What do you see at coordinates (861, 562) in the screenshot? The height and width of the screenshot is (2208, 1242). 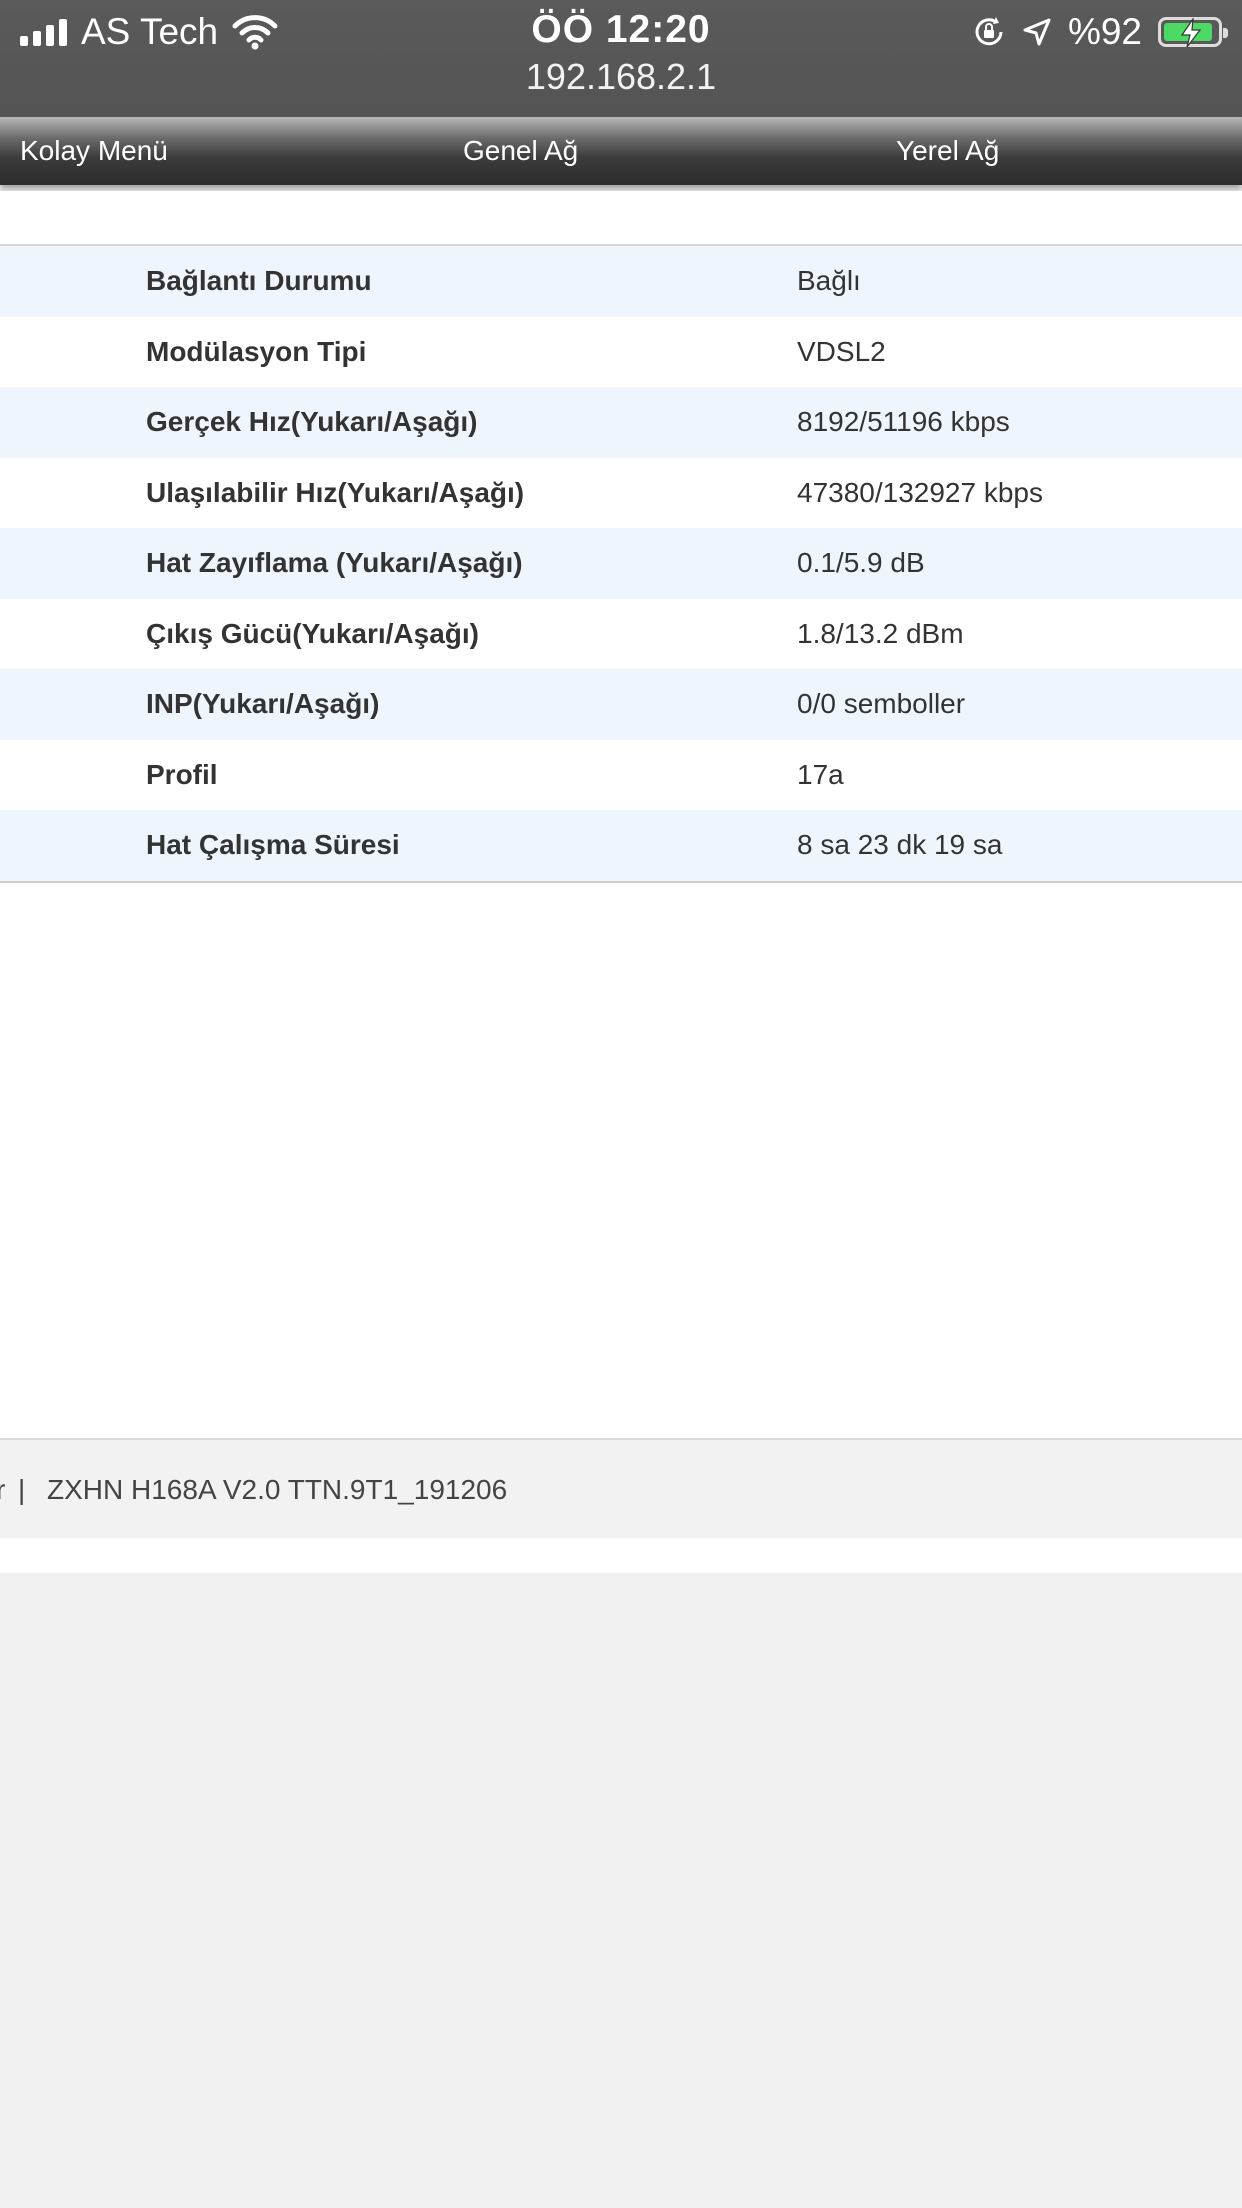 I see `row-value: 0.1/5.9 dB` at bounding box center [861, 562].